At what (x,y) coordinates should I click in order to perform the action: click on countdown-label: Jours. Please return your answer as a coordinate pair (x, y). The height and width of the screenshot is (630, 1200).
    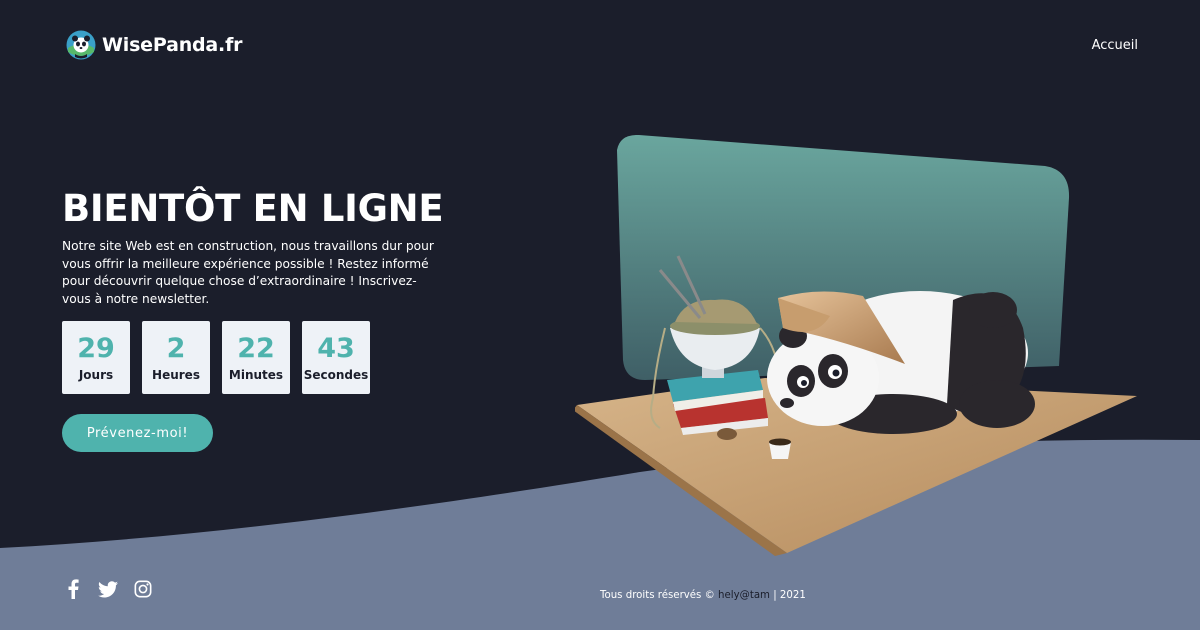
    Looking at the image, I should click on (96, 374).